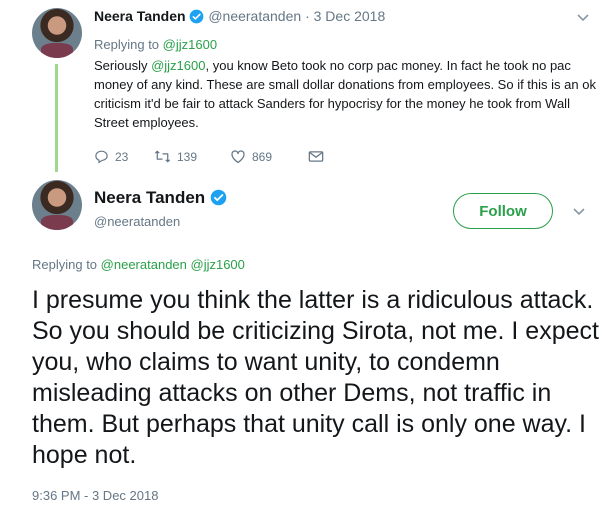  I want to click on thread-line, so click(56, 118).